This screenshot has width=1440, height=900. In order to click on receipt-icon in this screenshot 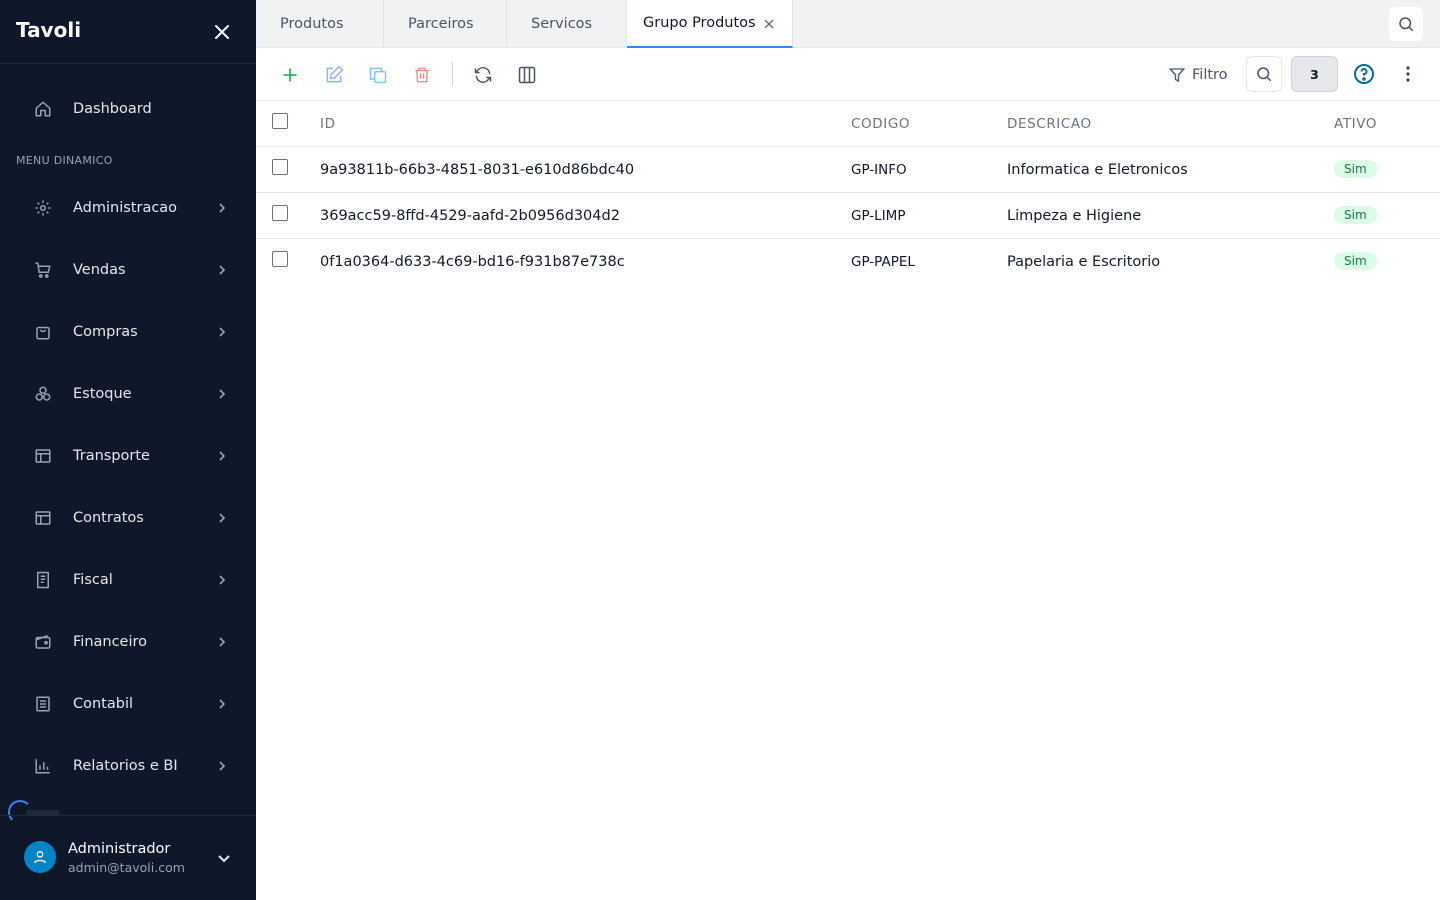, I will do `click(43, 580)`.